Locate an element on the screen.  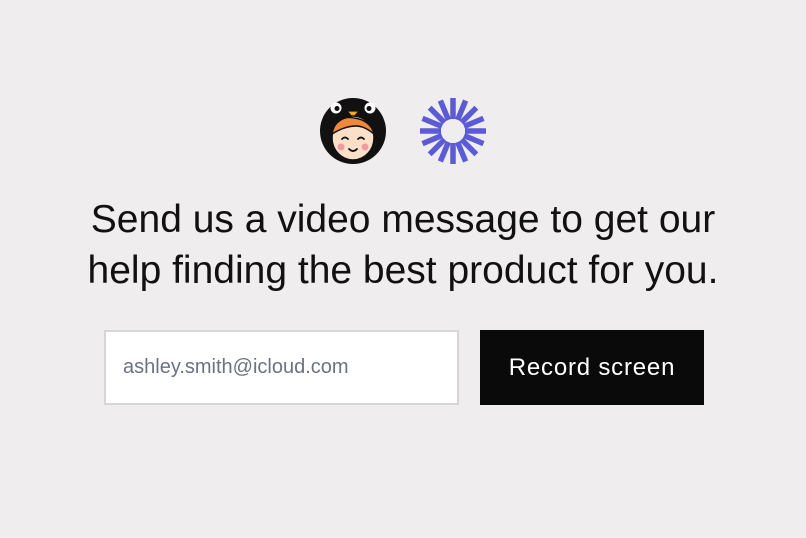
headline-line-2: help finding the best product for you. is located at coordinates (403, 270).